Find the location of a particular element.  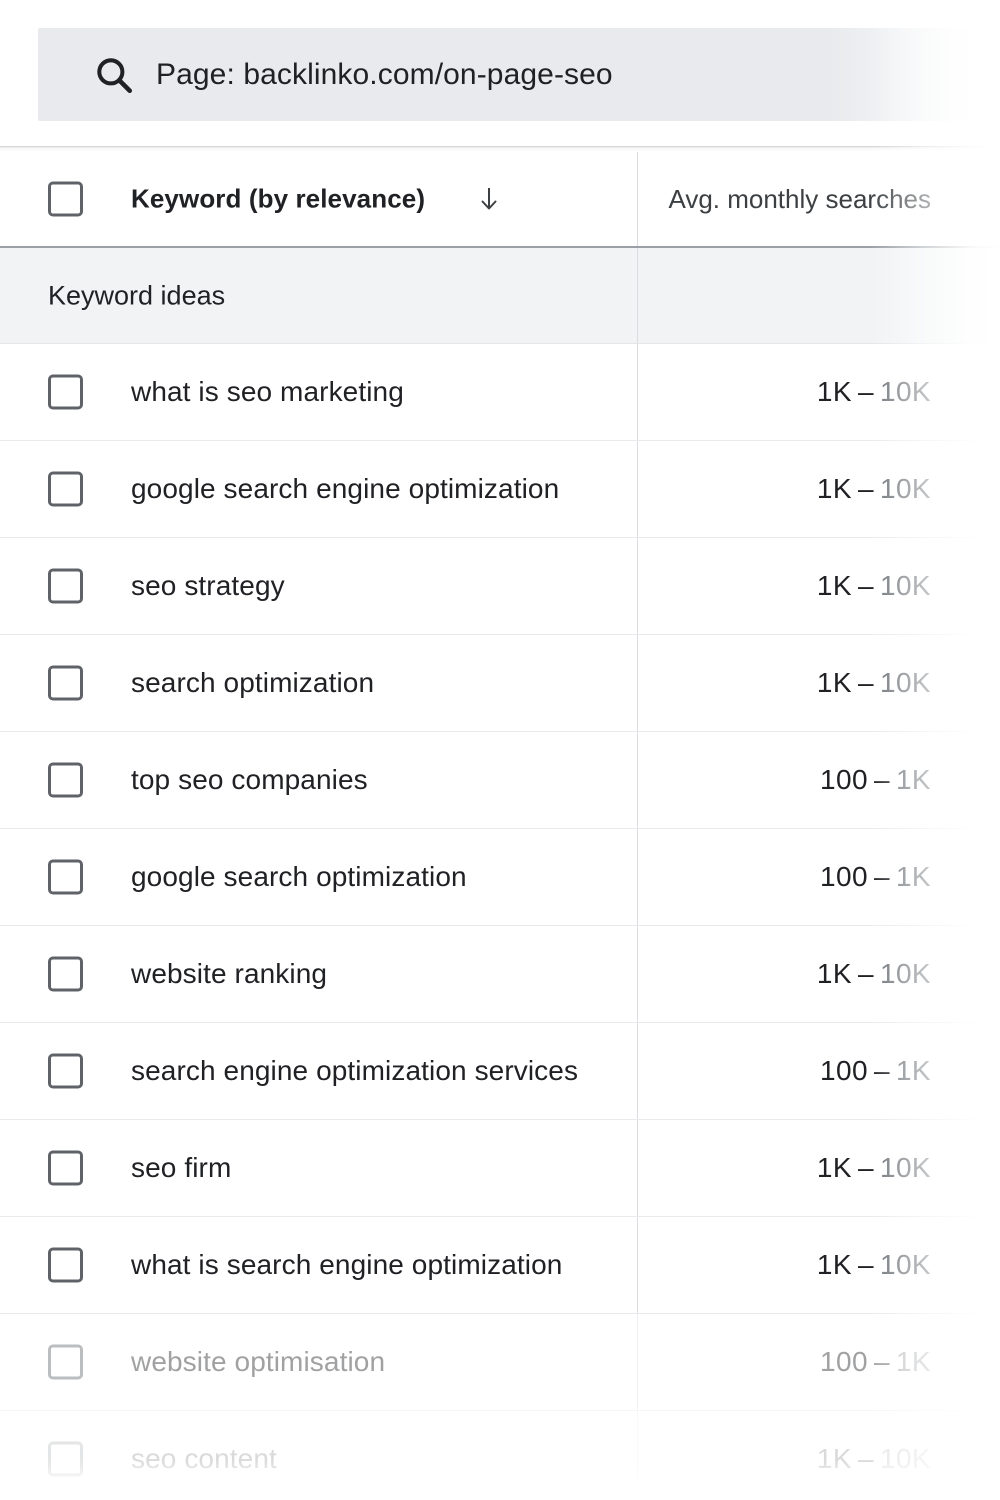

keyword-text: search engine optimization services is located at coordinates (354, 1071).